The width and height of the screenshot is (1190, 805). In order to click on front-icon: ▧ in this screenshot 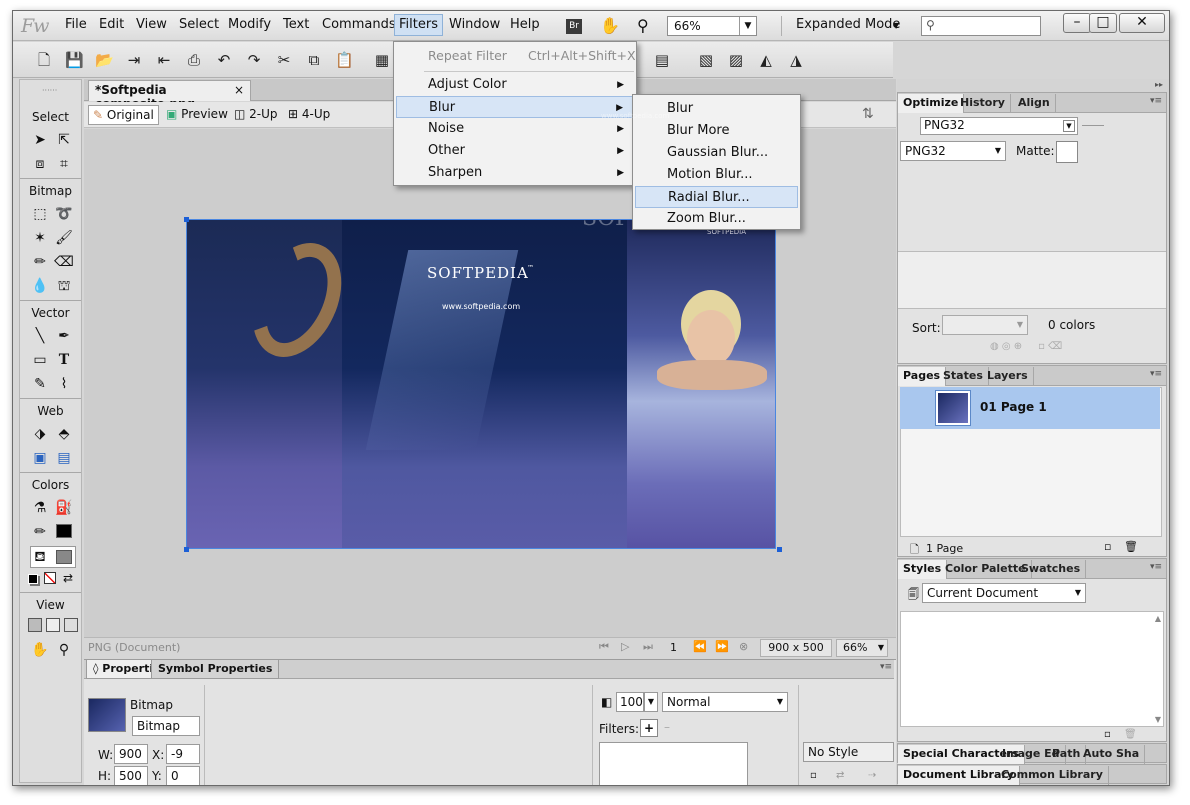, I will do `click(706, 60)`.